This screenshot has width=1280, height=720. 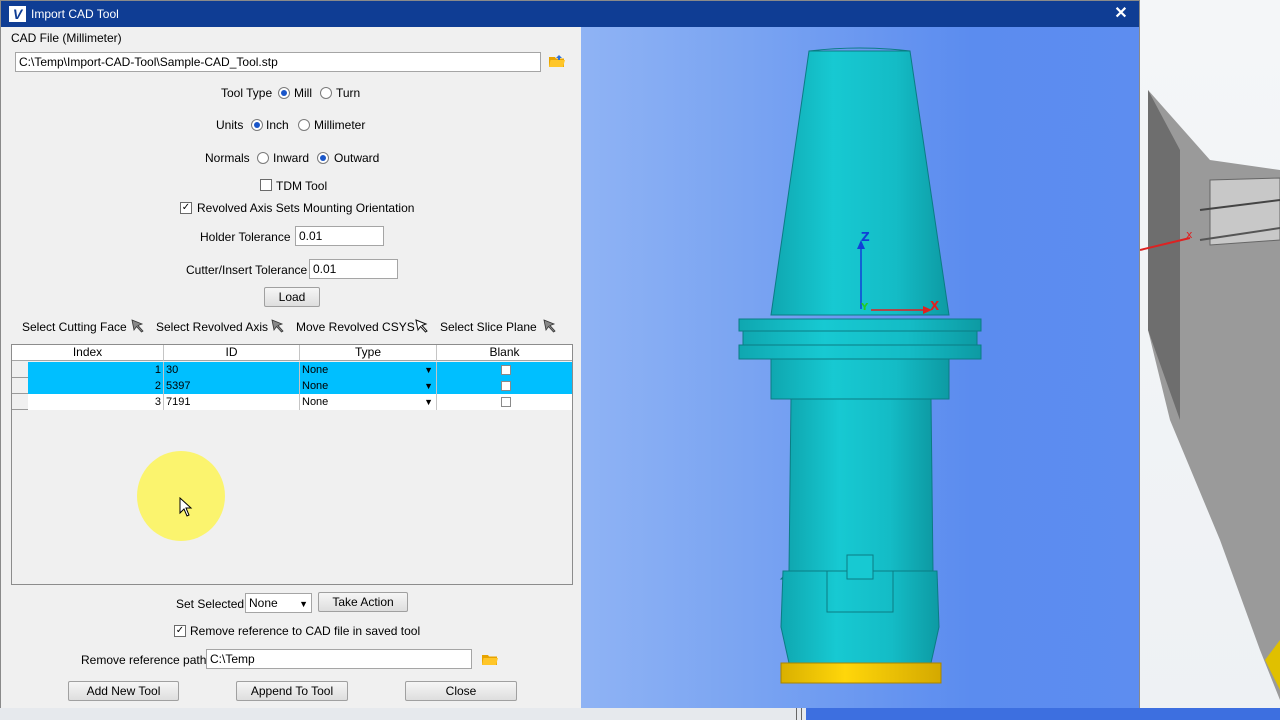 What do you see at coordinates (17, 14) in the screenshot?
I see `app-logo-icon: V` at bounding box center [17, 14].